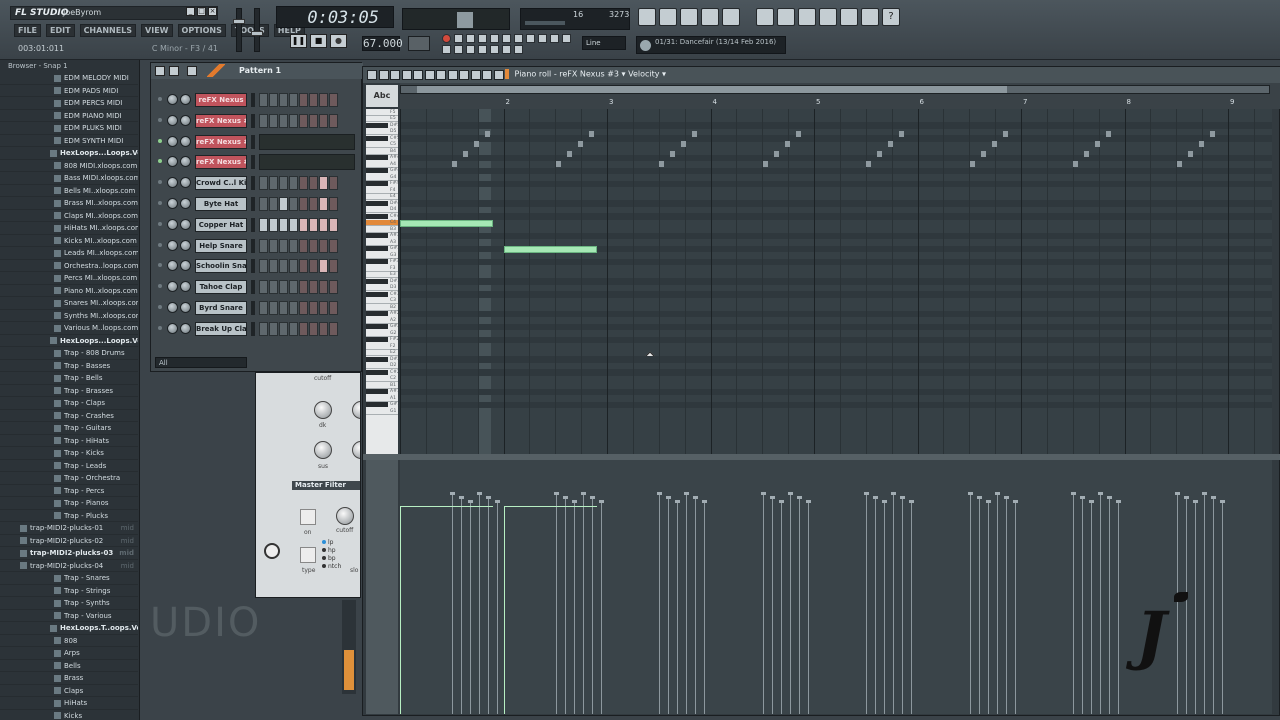 This screenshot has width=1280, height=720. What do you see at coordinates (272, 551) in the screenshot?
I see `power-icon` at bounding box center [272, 551].